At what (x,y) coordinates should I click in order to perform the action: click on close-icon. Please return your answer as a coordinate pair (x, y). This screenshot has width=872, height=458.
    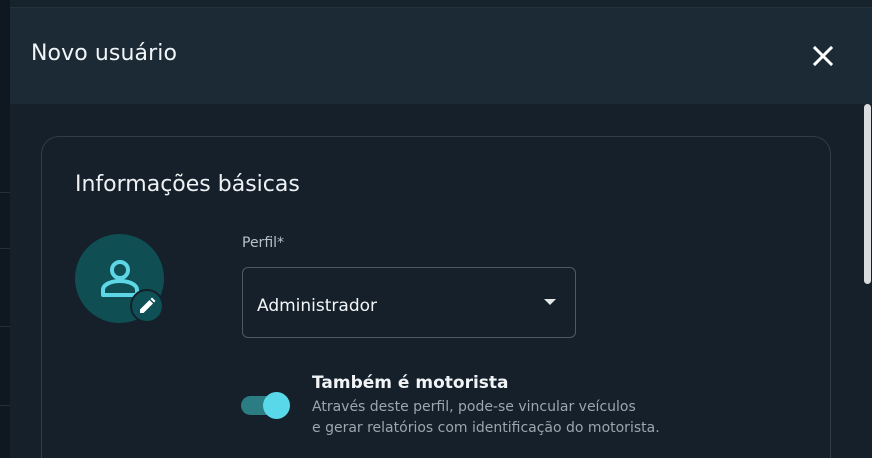
    Looking at the image, I should click on (823, 56).